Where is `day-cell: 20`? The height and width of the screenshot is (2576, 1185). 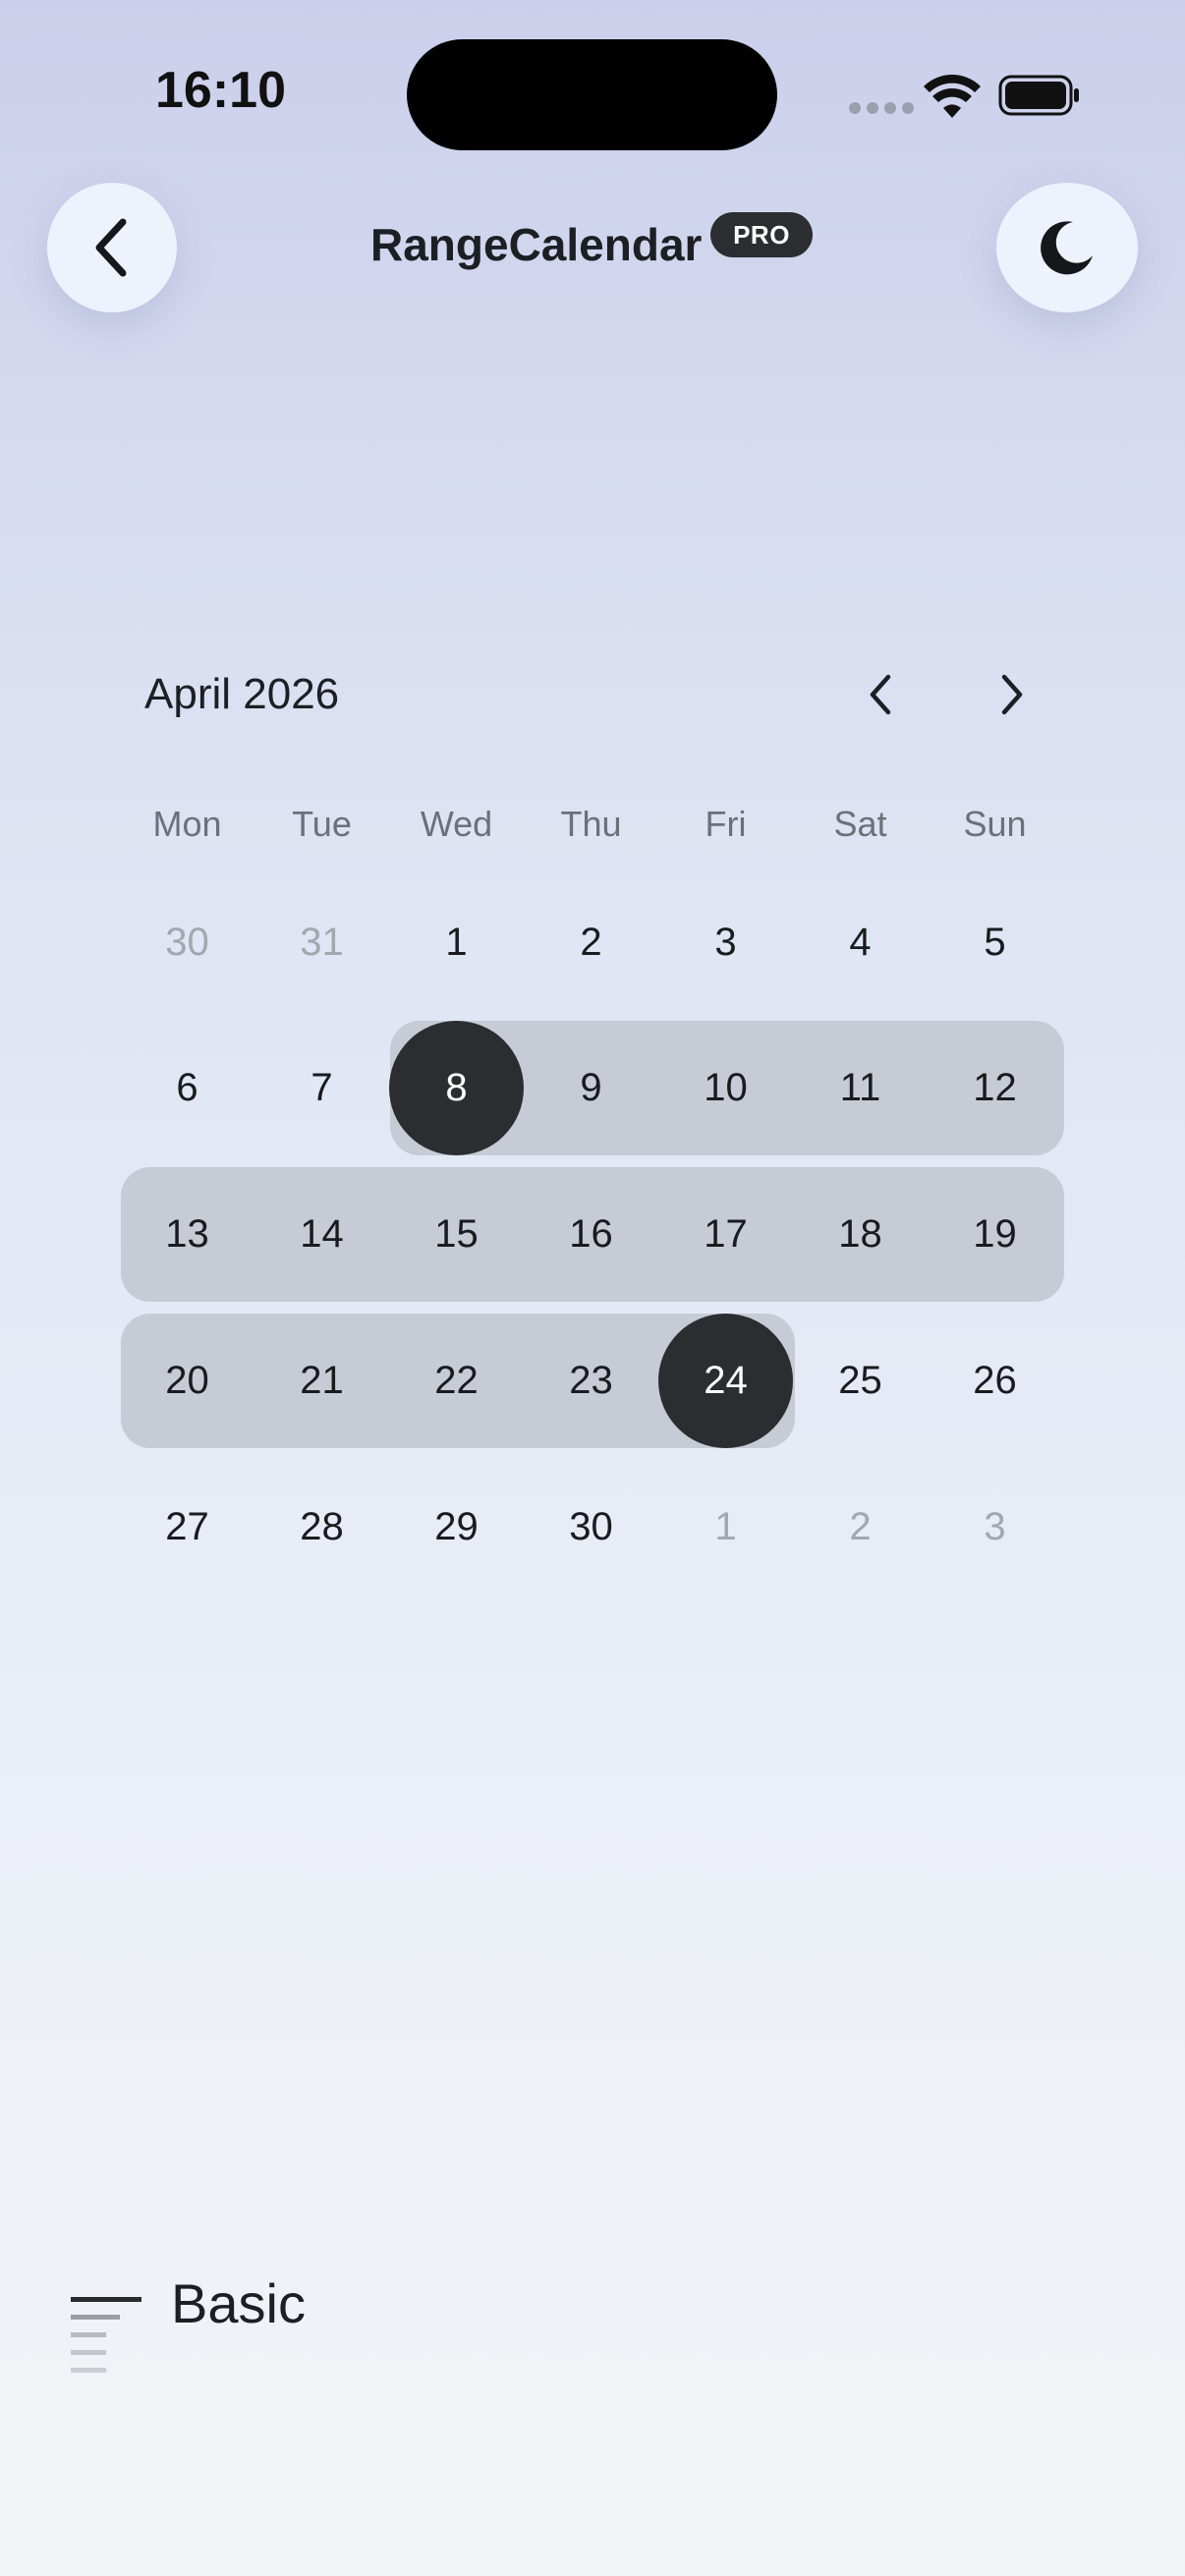 day-cell: 20 is located at coordinates (187, 1381).